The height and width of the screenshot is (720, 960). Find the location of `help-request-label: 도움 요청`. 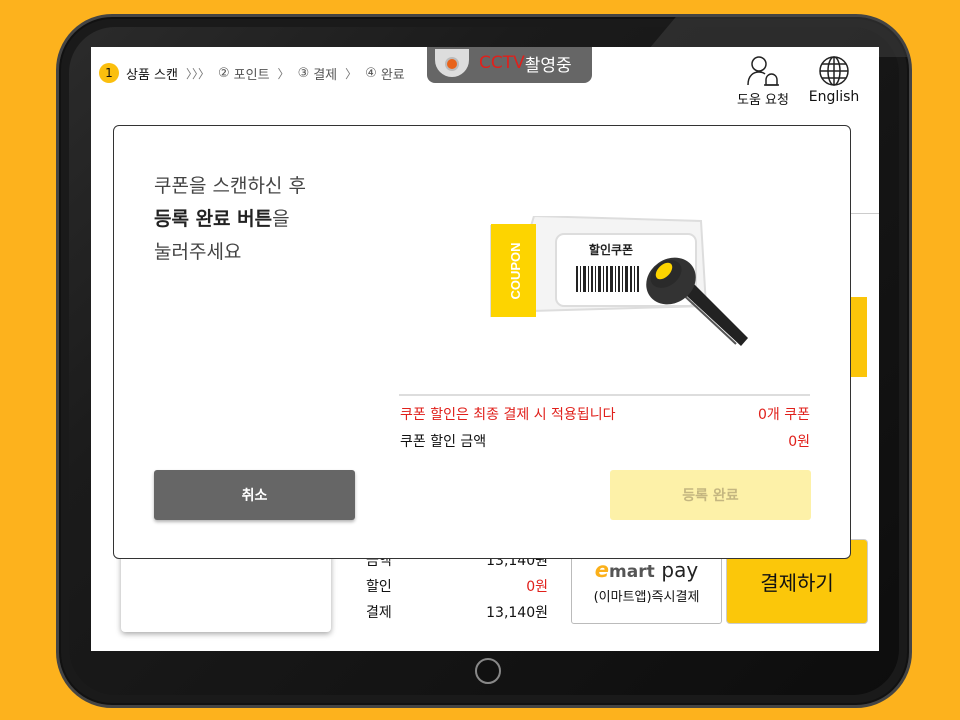

help-request-label: 도움 요청 is located at coordinates (763, 100).